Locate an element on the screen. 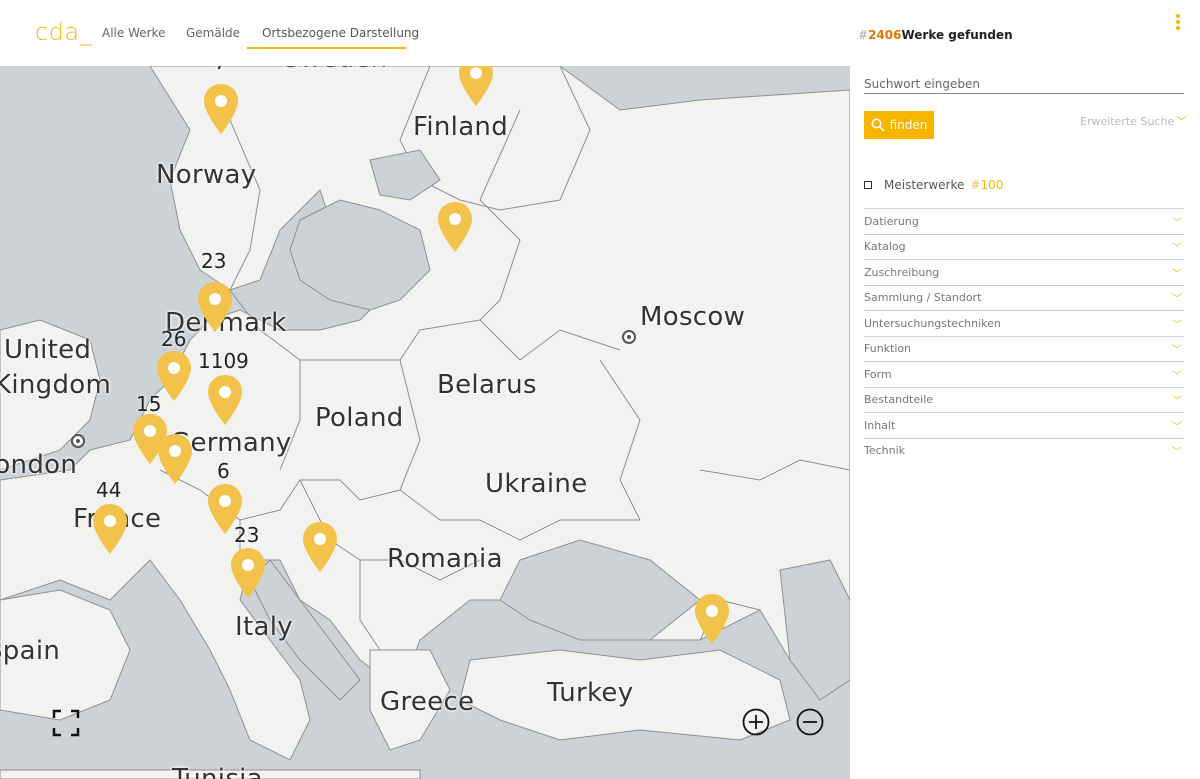 This screenshot has width=1200, height=779. filter-label: Funktion is located at coordinates (888, 349).